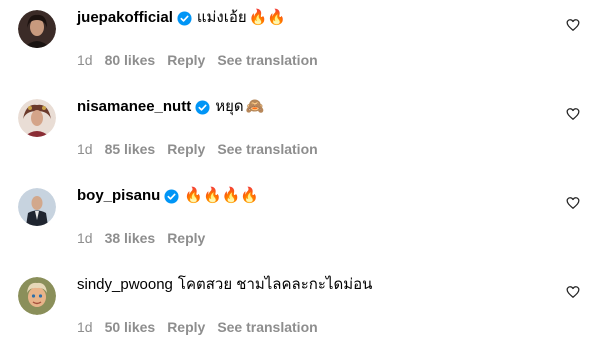 This screenshot has width=592, height=356. Describe the element at coordinates (267, 17) in the screenshot. I see `comment-emoji: 🔥🔥` at that location.